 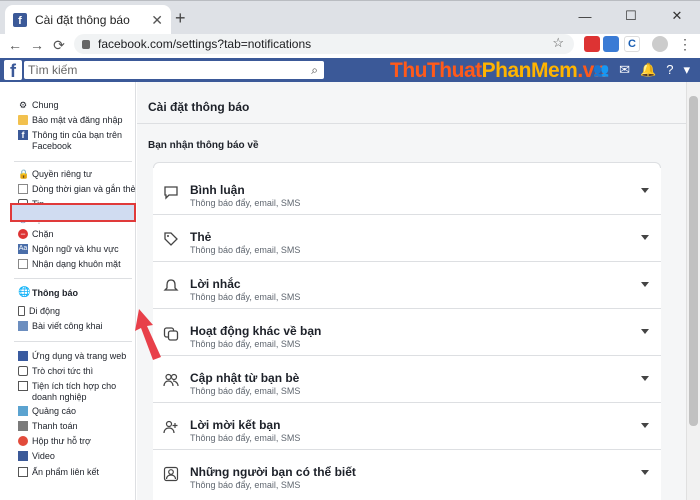 I want to click on help-icon: ?, so click(x=669, y=70).